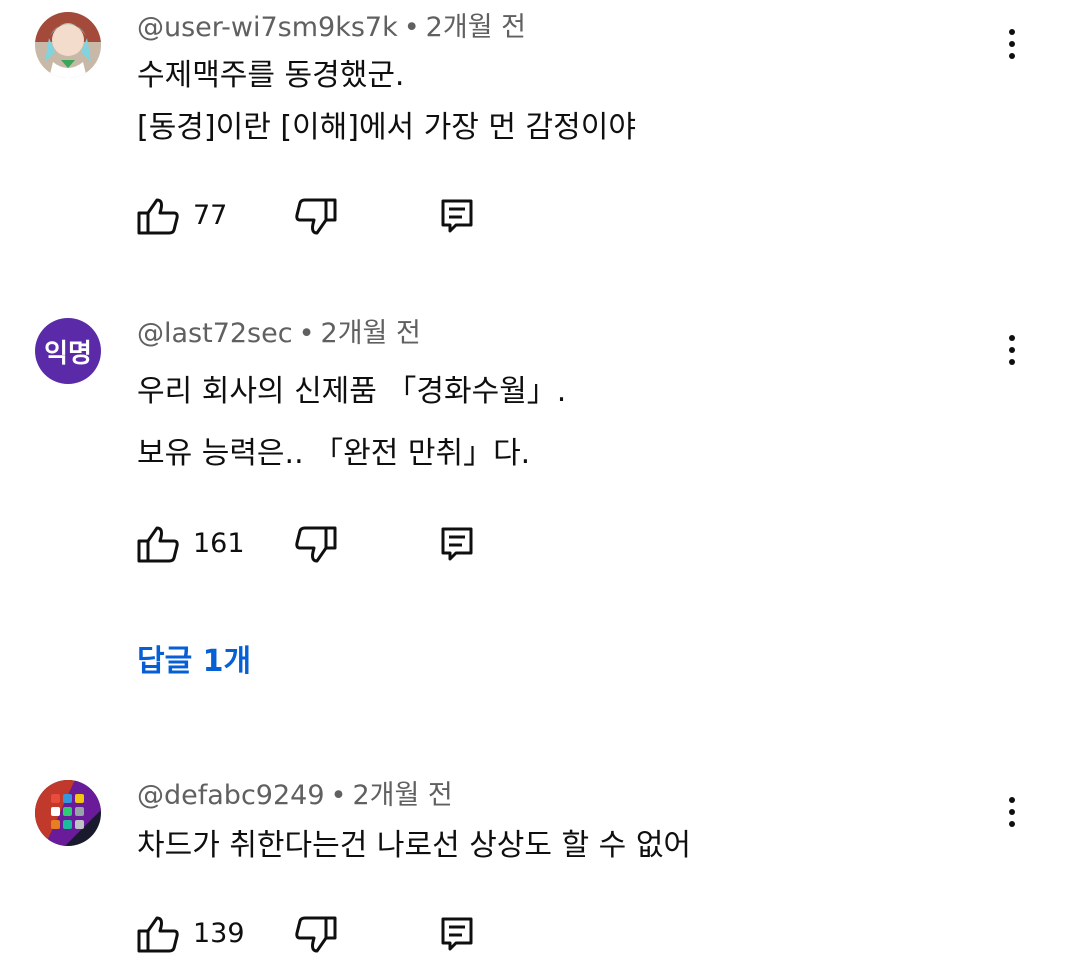  Describe the element at coordinates (182, 216) in the screenshot. I see `like-button: 77` at that location.